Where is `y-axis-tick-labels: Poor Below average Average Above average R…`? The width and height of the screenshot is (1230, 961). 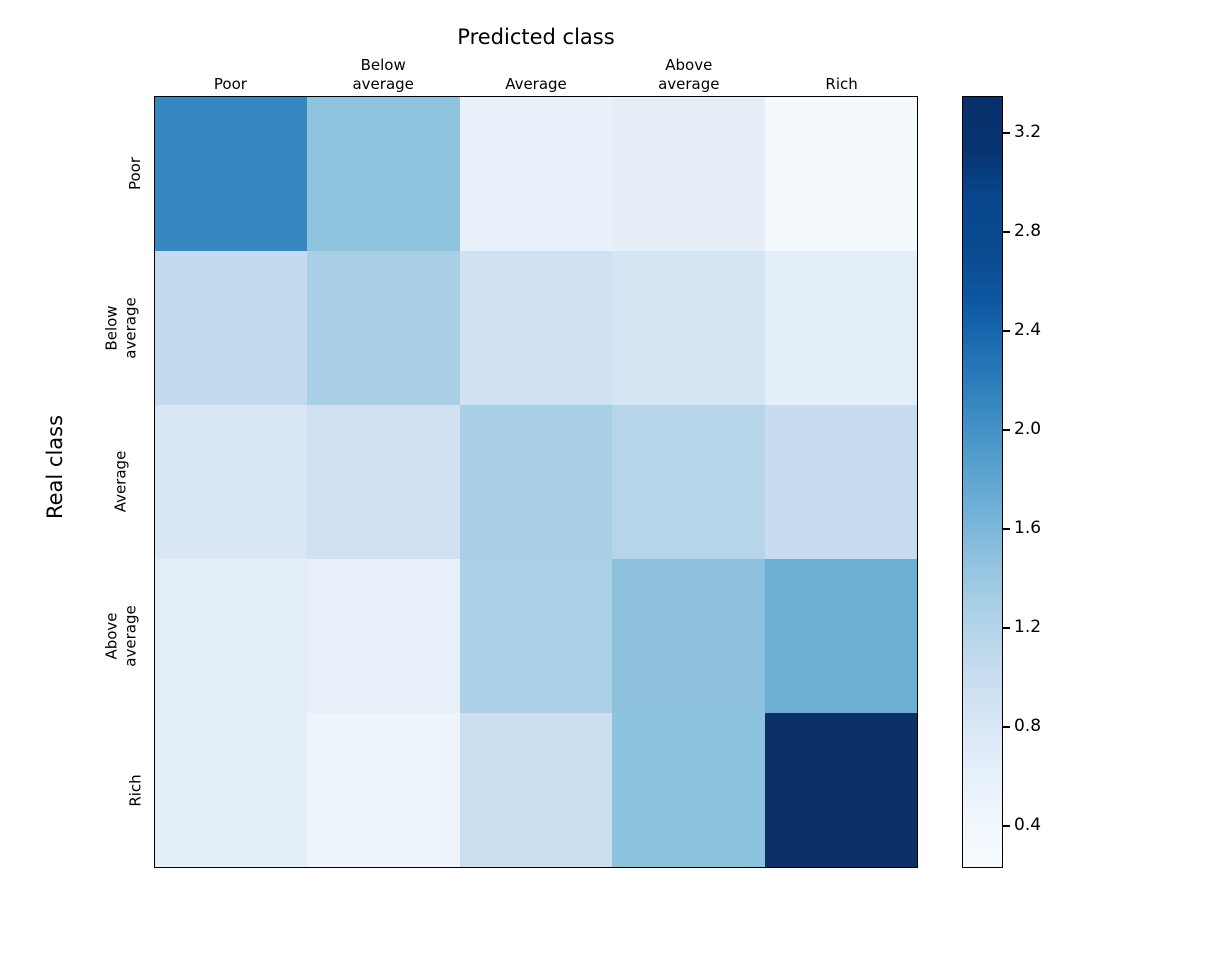 y-axis-tick-labels: Poor Below average Average Above average R… is located at coordinates (124, 482).